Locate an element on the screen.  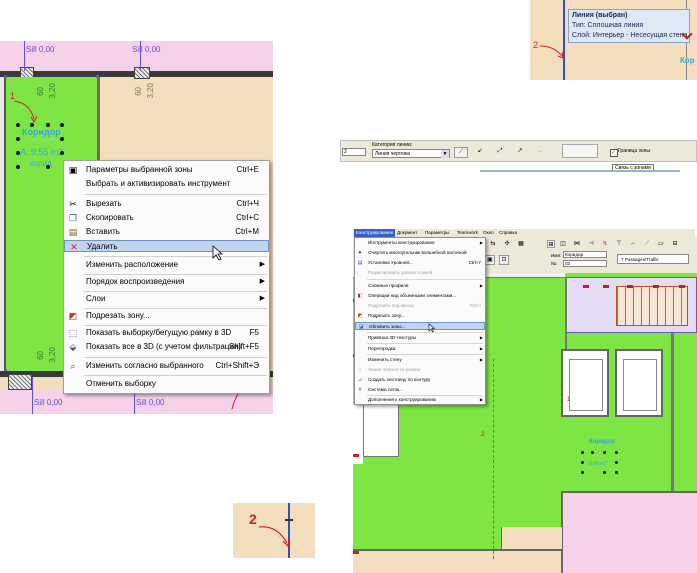
menu-item-zone-settings: ▣ Параметры выбранной зоны Ctrl+E is located at coordinates (166, 170).